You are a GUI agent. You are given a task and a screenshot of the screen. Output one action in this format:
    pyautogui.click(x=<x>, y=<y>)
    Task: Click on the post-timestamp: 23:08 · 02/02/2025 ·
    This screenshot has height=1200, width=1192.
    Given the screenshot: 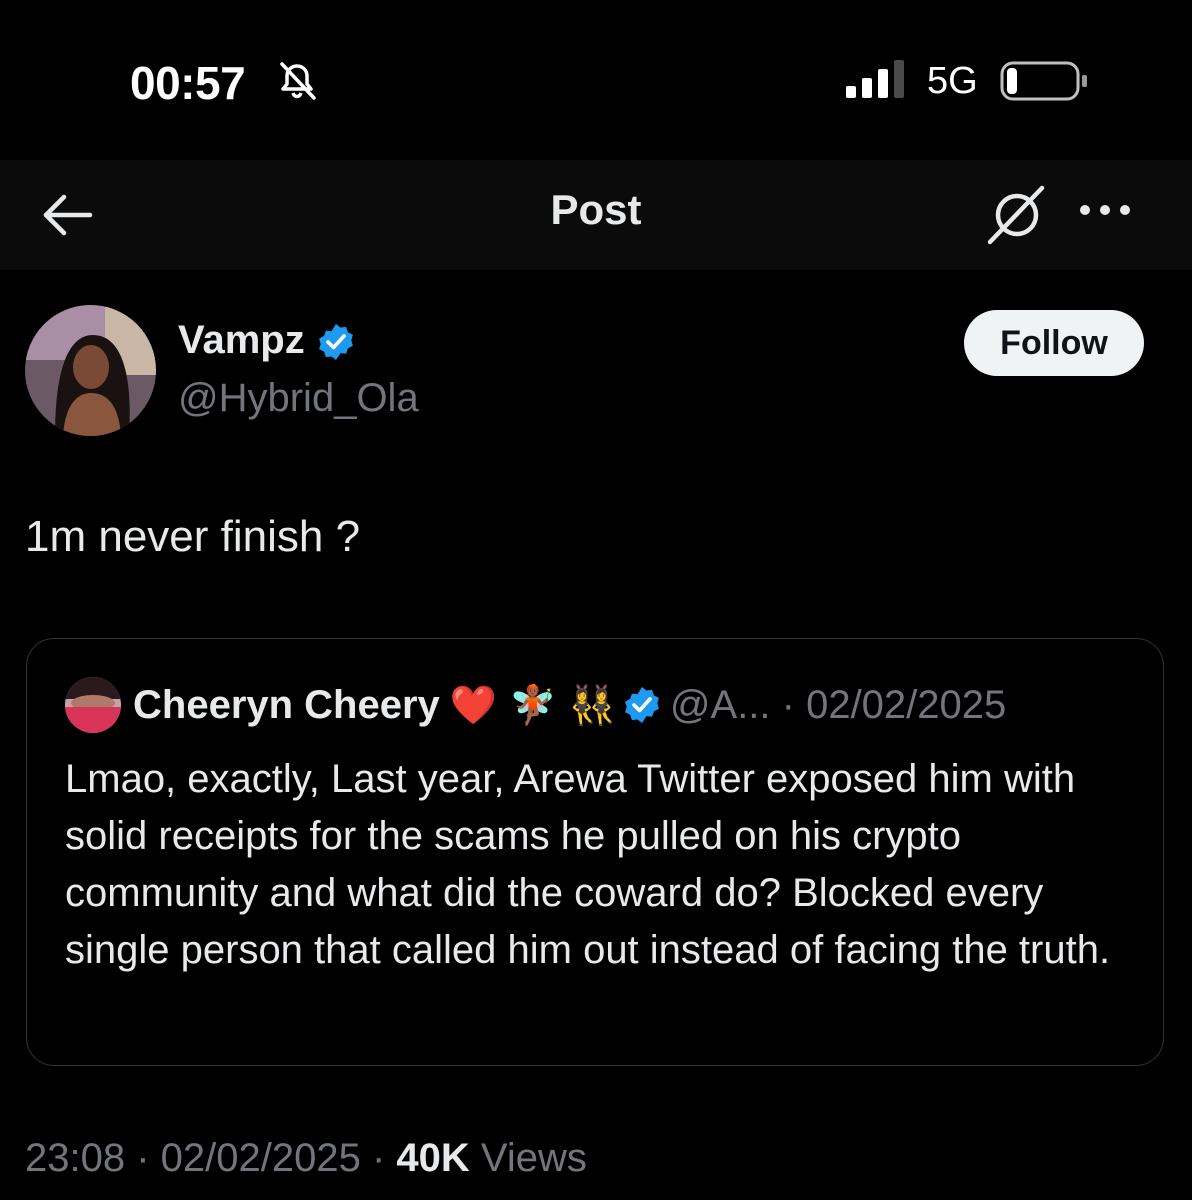 What is the action you would take?
    pyautogui.click(x=211, y=1158)
    